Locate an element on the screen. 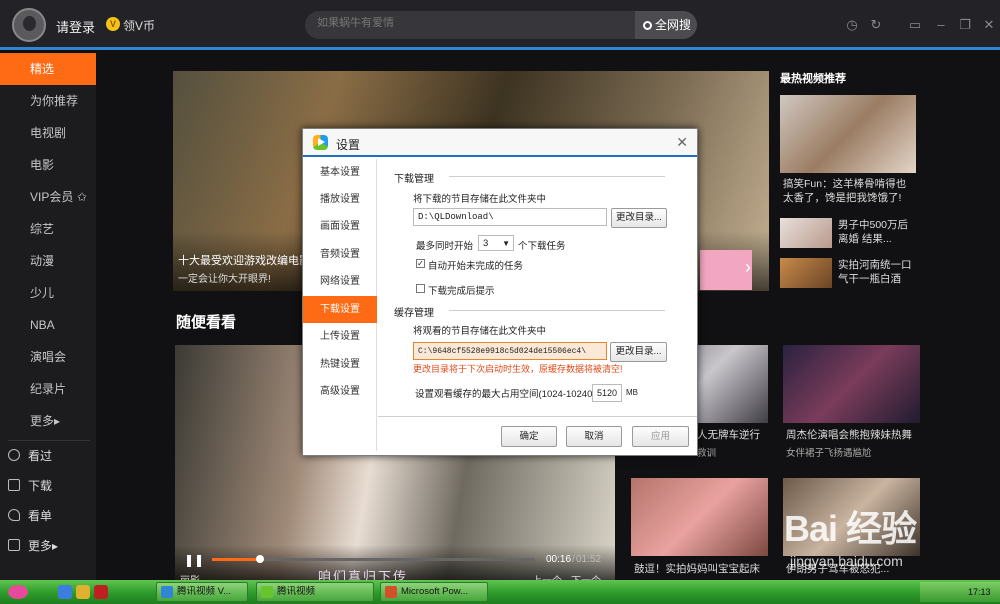 Image resolution: width=1000 pixels, height=604 pixels. sidebar-item-more2-label: 更多▸ is located at coordinates (43, 546).